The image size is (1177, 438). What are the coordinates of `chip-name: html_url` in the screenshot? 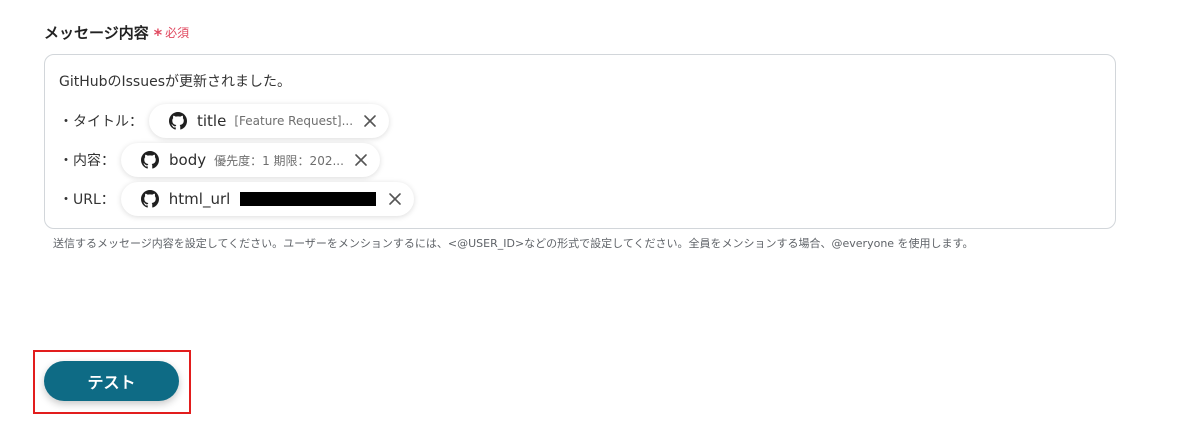 It's located at (199, 199).